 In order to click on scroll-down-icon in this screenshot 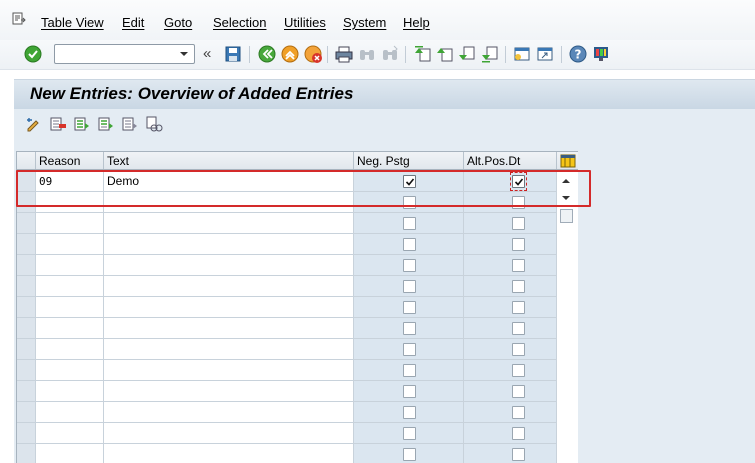, I will do `click(566, 198)`.